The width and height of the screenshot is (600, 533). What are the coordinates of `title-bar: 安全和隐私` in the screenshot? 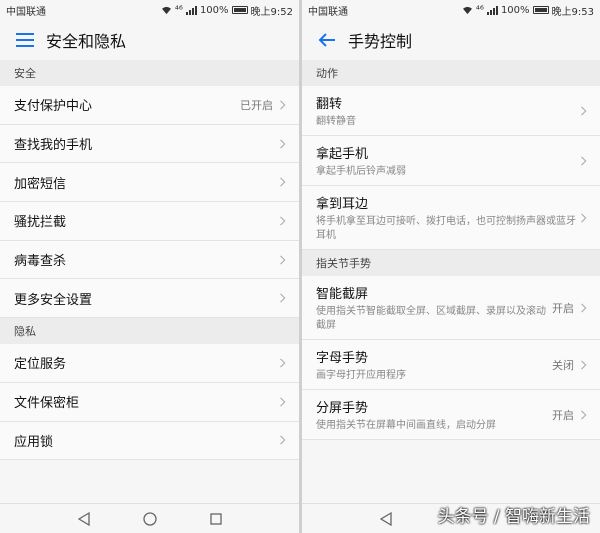 It's located at (149, 40).